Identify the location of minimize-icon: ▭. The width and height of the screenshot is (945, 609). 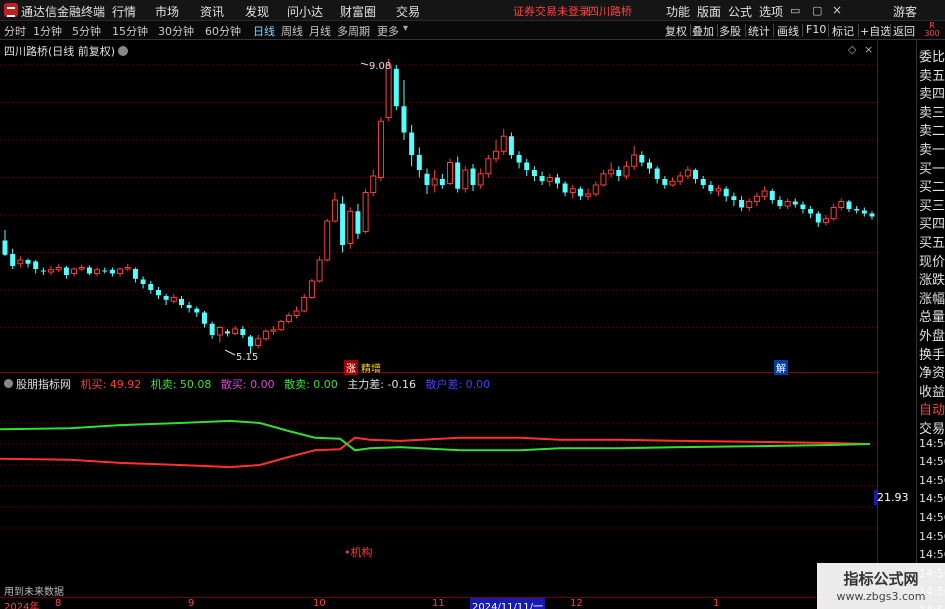
(795, 10).